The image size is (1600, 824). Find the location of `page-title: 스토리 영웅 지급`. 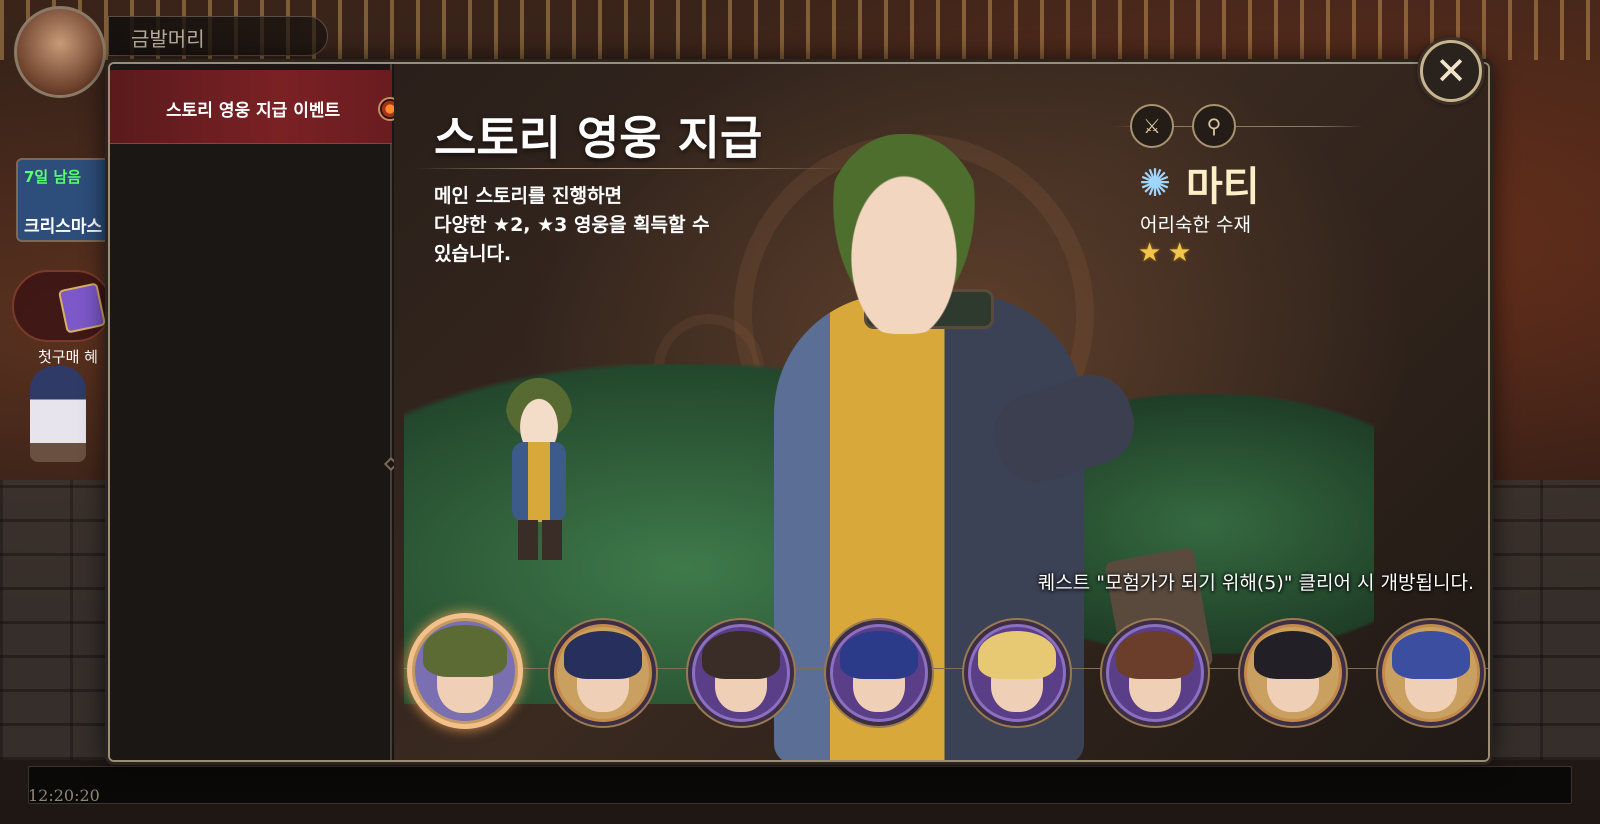

page-title: 스토리 영웅 지급 is located at coordinates (598, 138).